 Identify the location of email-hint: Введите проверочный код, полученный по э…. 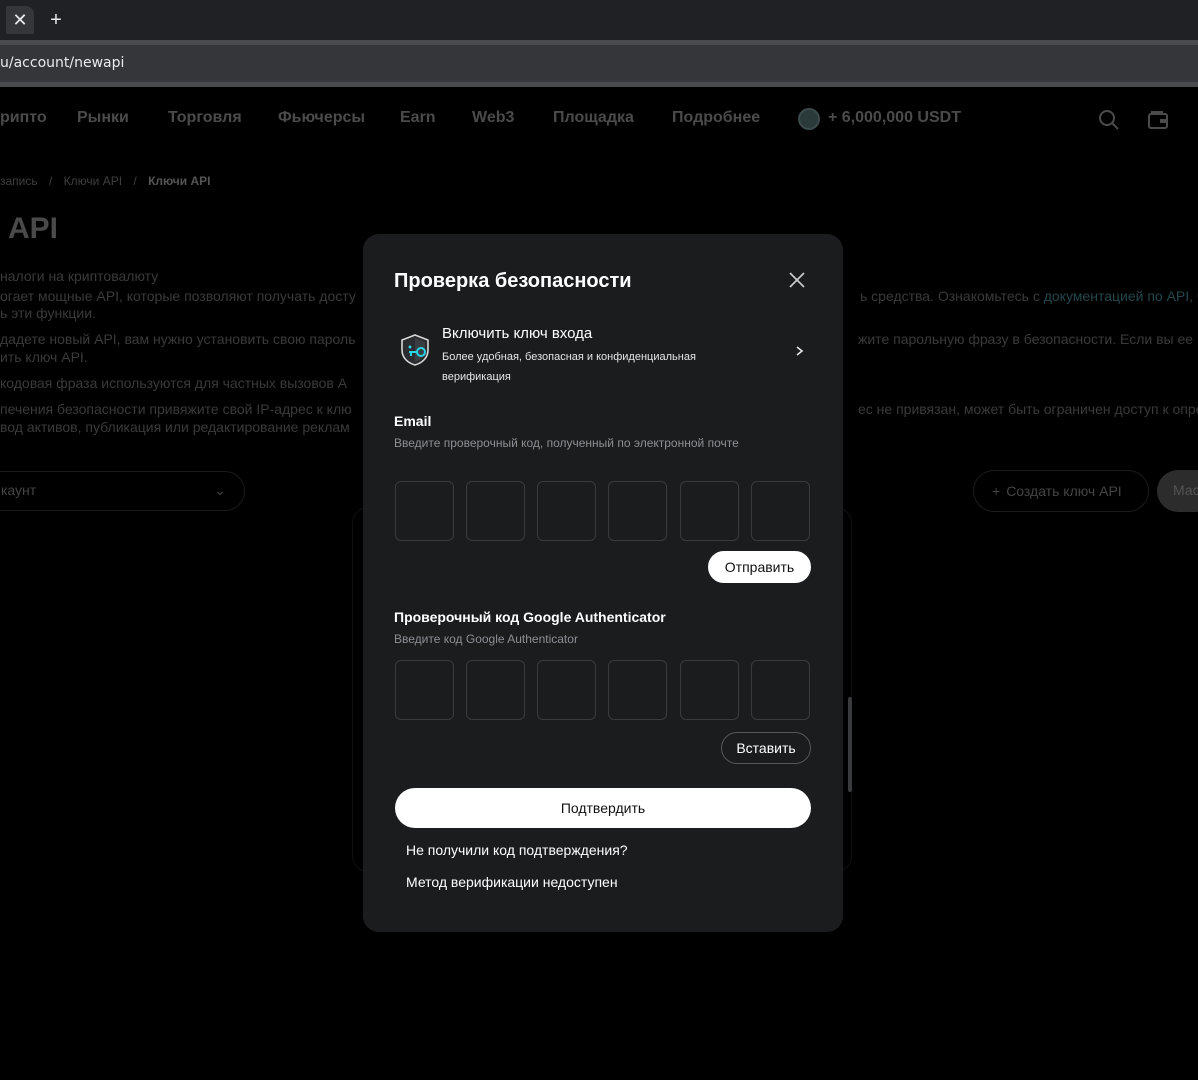
(566, 443).